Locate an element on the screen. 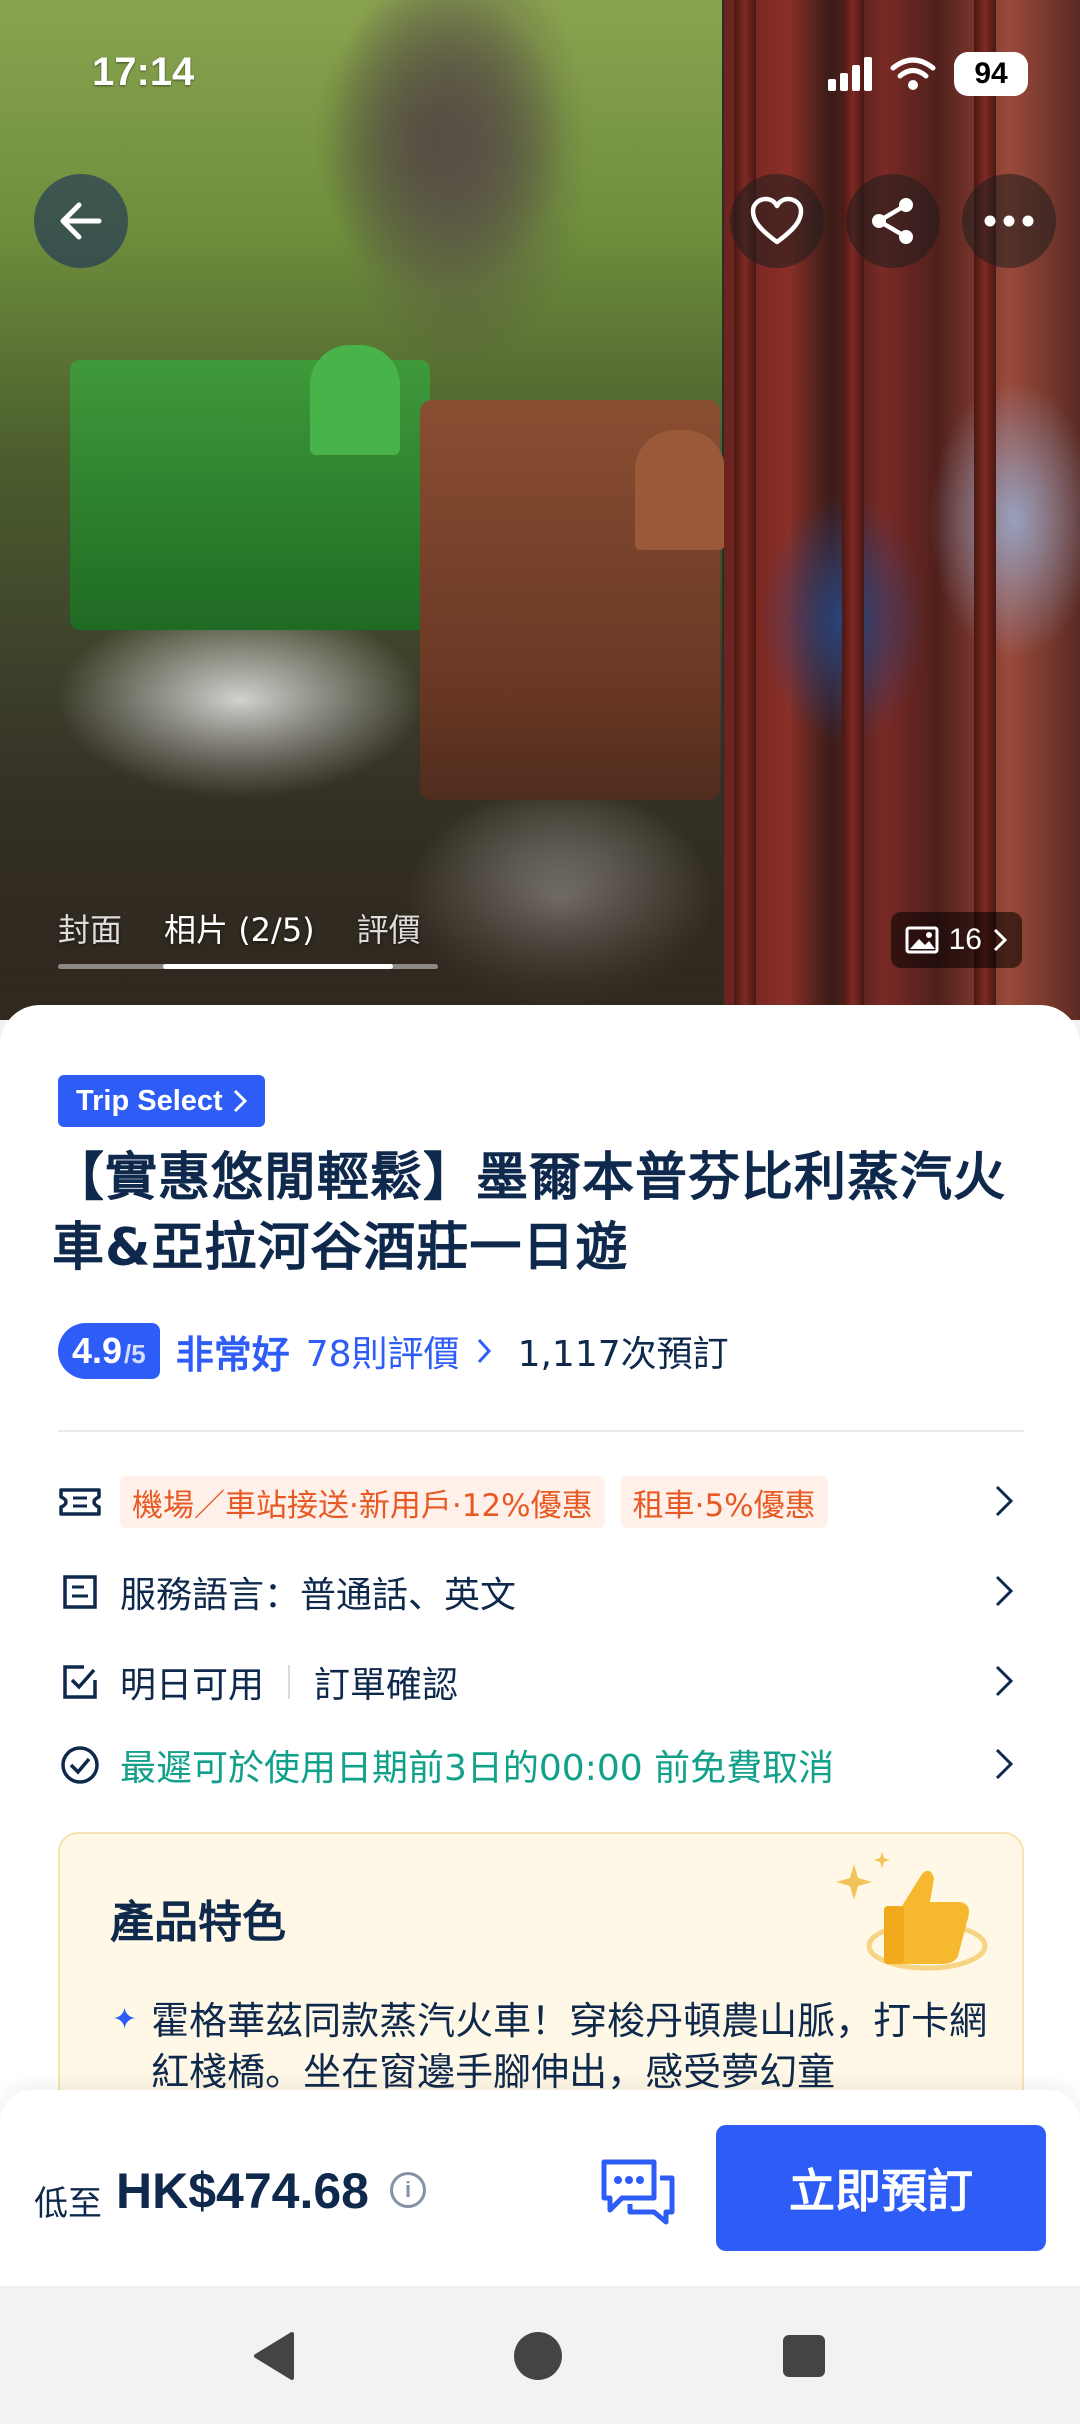 Image resolution: width=1080 pixels, height=2424 pixels. arrow-left-icon is located at coordinates (81, 221).